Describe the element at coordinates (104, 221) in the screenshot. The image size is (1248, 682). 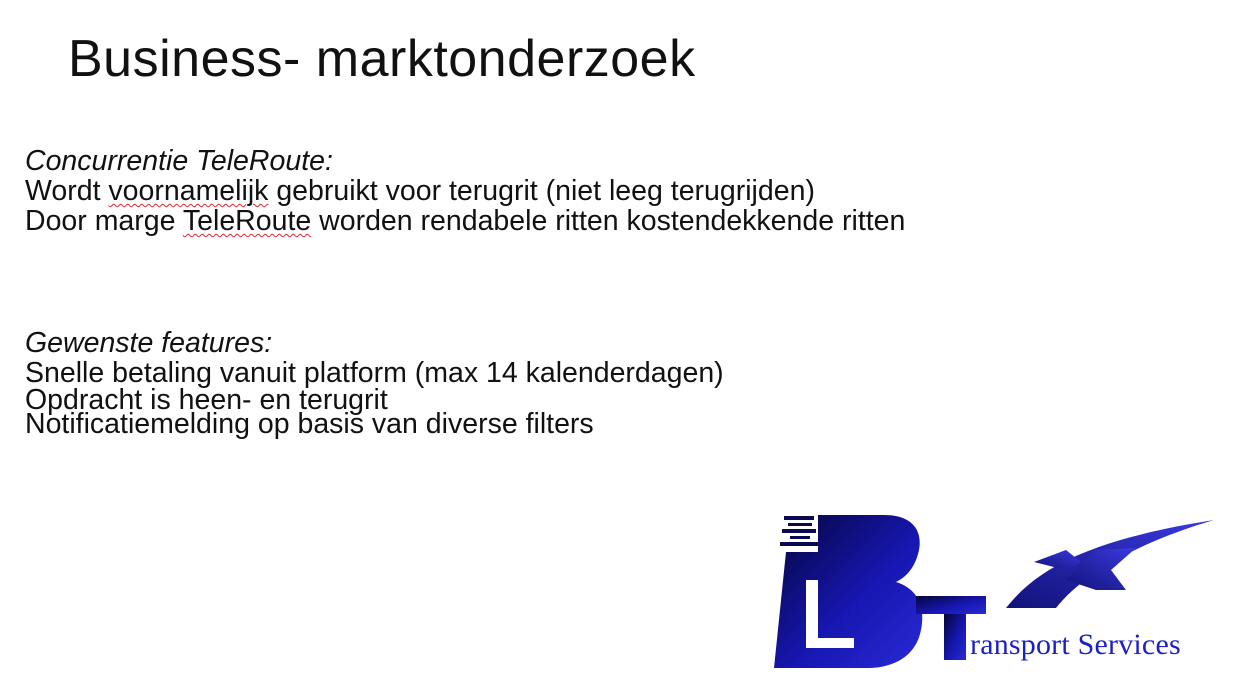
I see `text-span: Door marge` at that location.